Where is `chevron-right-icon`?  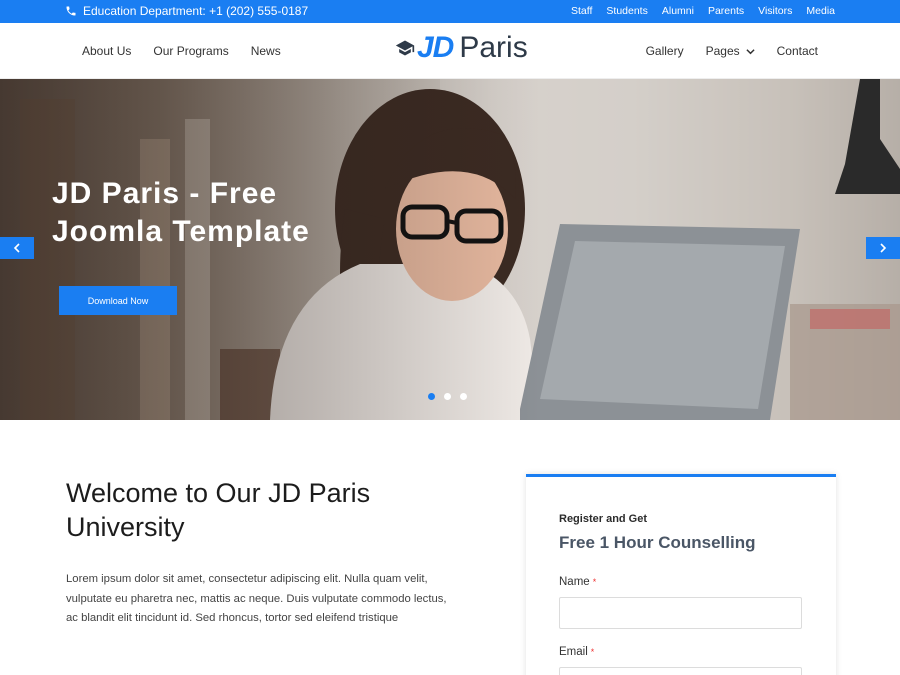 chevron-right-icon is located at coordinates (883, 248).